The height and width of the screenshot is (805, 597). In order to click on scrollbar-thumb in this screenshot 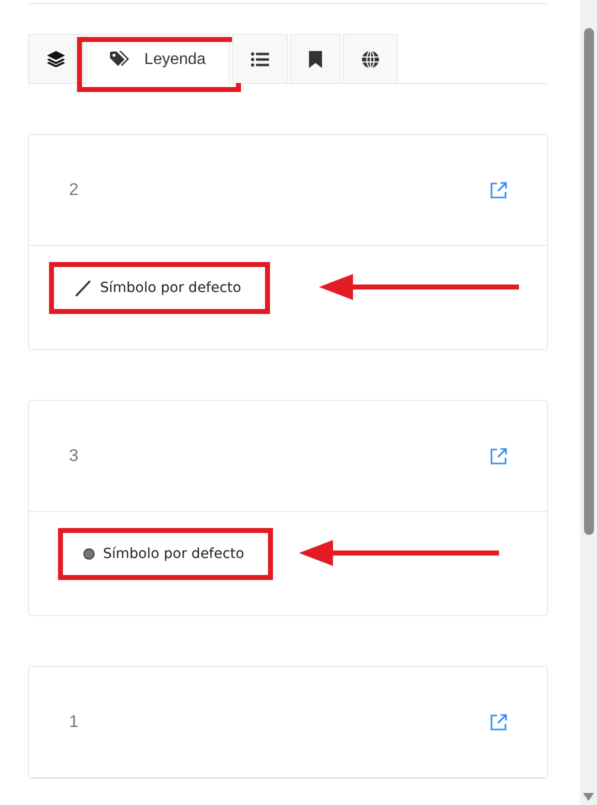, I will do `click(589, 281)`.